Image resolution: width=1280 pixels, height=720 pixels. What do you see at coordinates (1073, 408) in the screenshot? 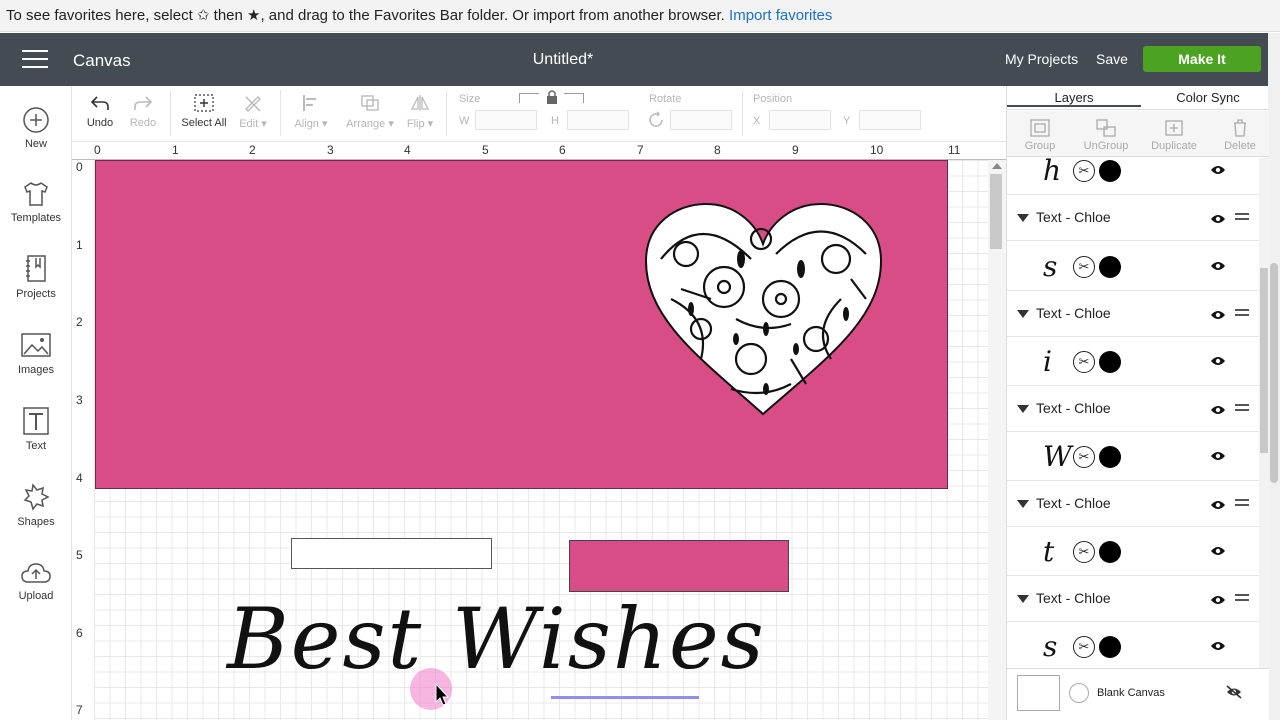
I see `layer-group-name: Text - Chloe` at bounding box center [1073, 408].